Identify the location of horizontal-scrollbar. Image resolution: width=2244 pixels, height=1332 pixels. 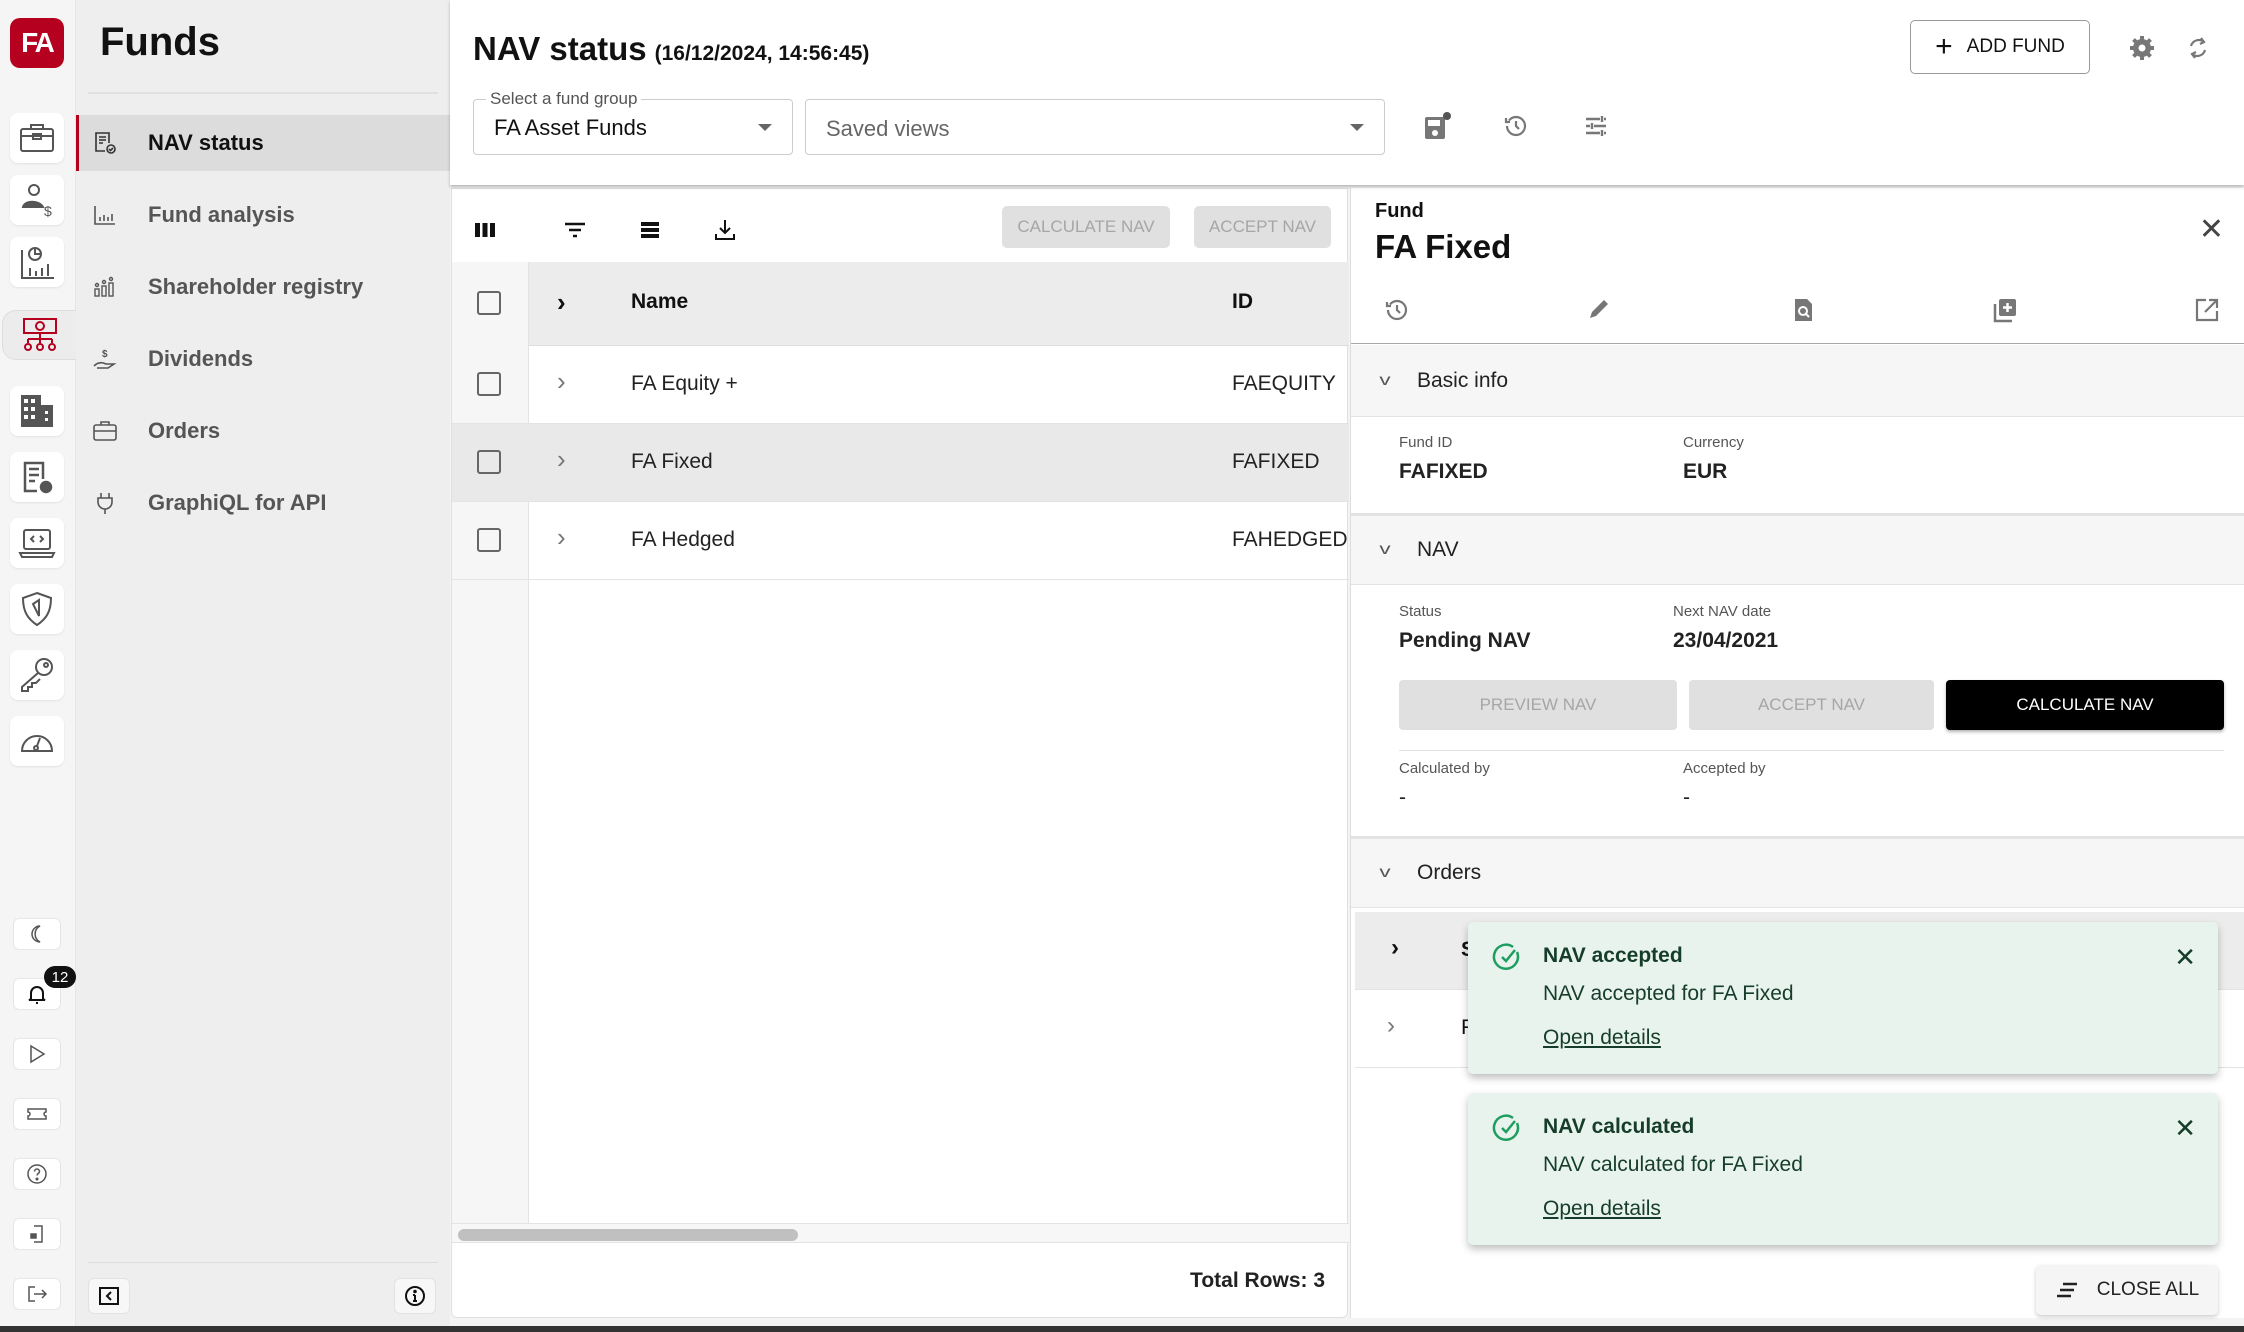
(900, 1233).